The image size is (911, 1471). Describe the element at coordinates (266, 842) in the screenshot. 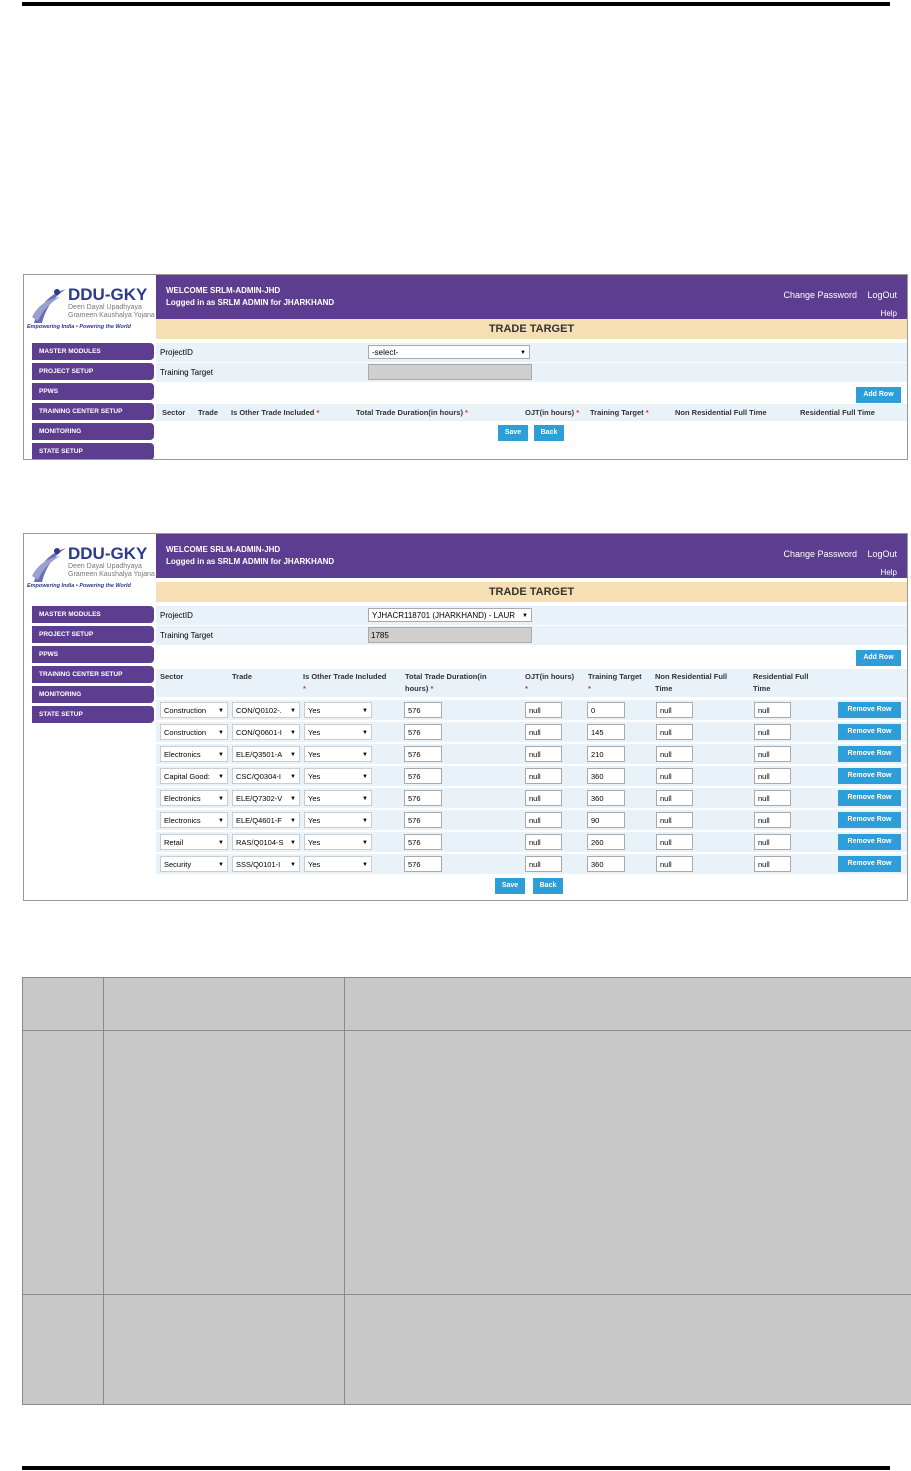

I see `trade-select: RAS/Q0104-S ▼` at that location.